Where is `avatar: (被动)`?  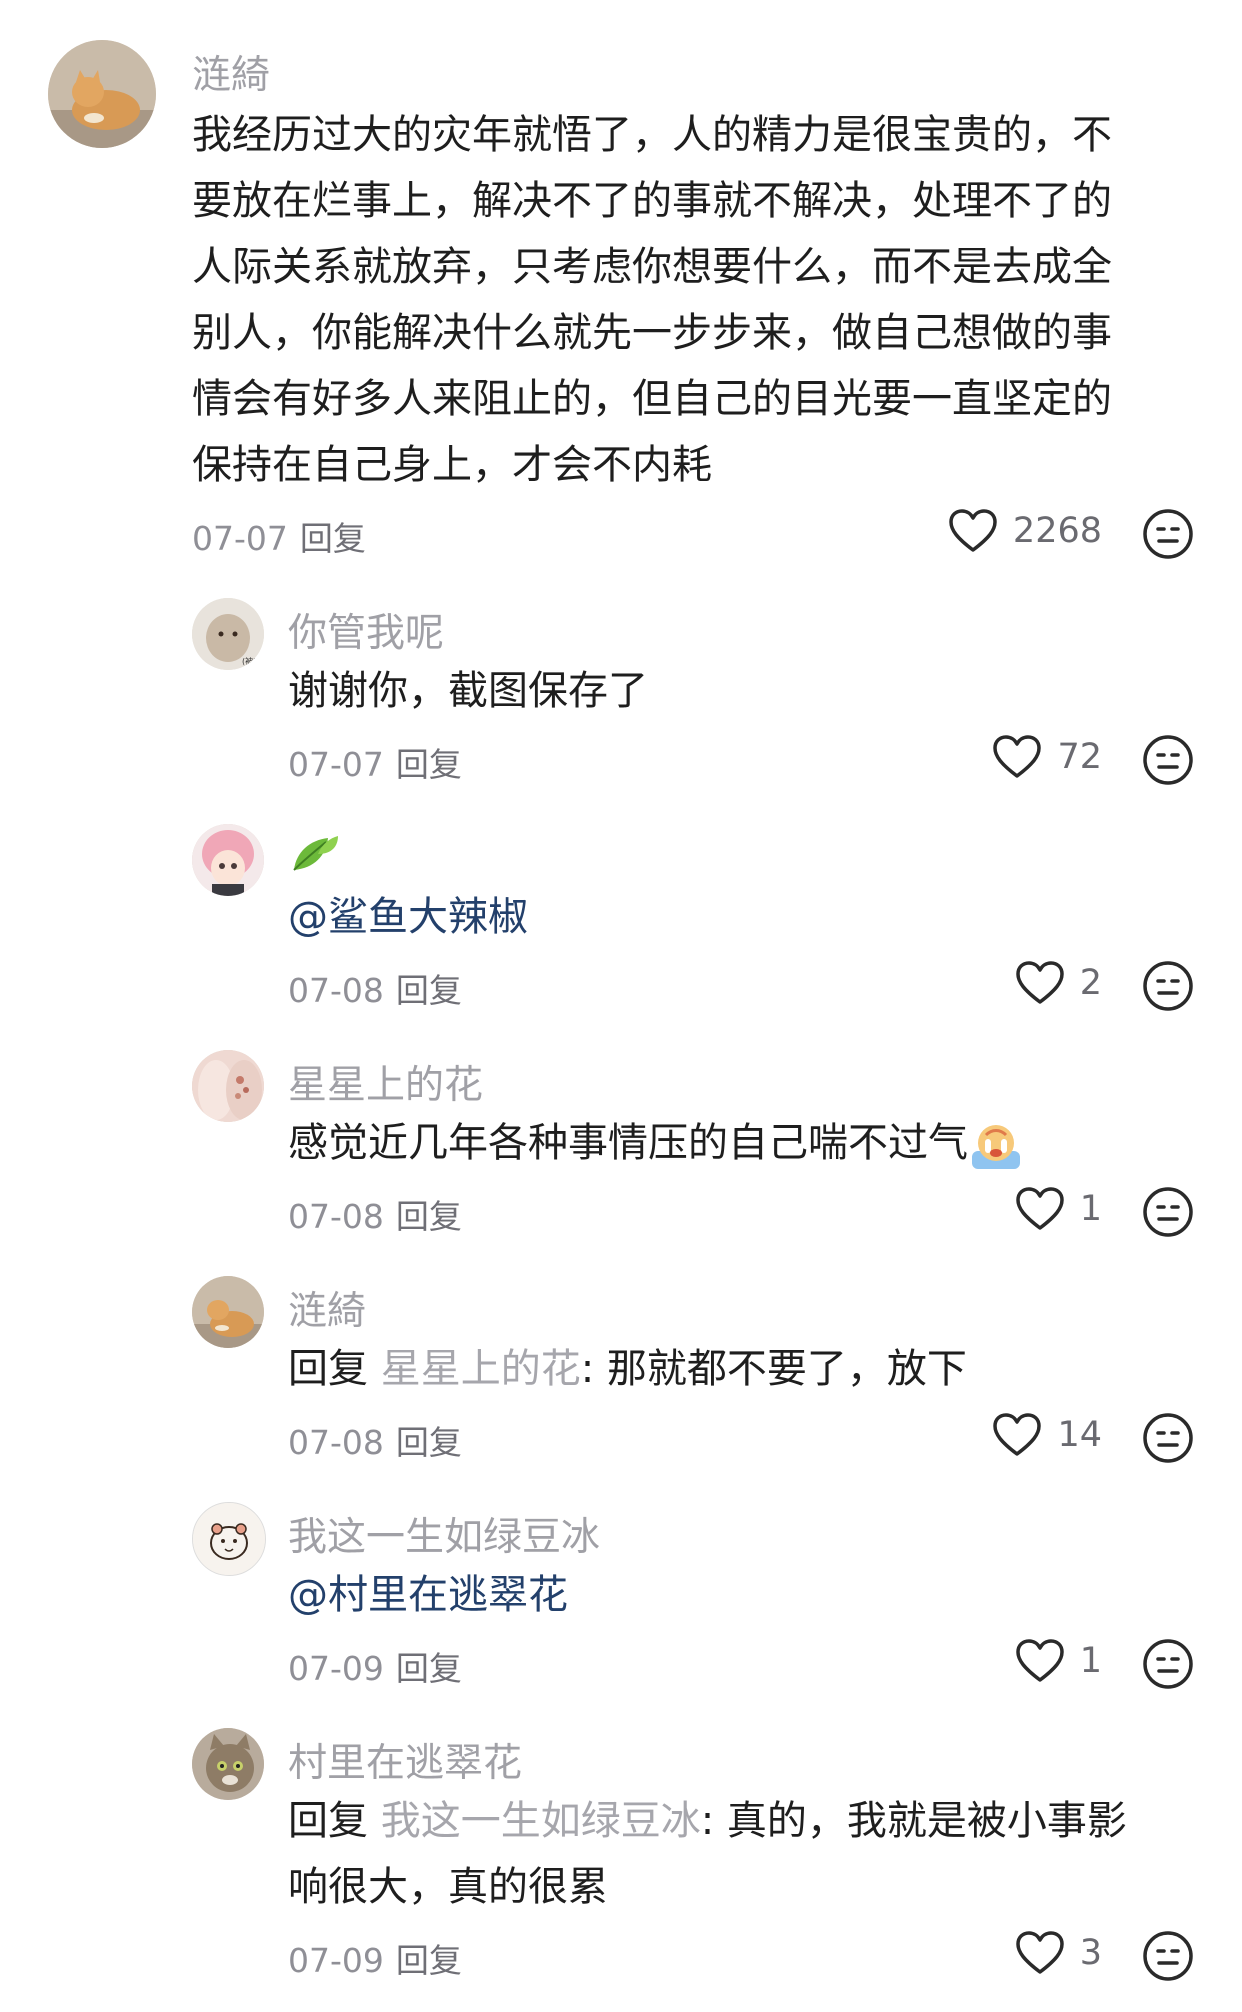 avatar: (被动) is located at coordinates (228, 634).